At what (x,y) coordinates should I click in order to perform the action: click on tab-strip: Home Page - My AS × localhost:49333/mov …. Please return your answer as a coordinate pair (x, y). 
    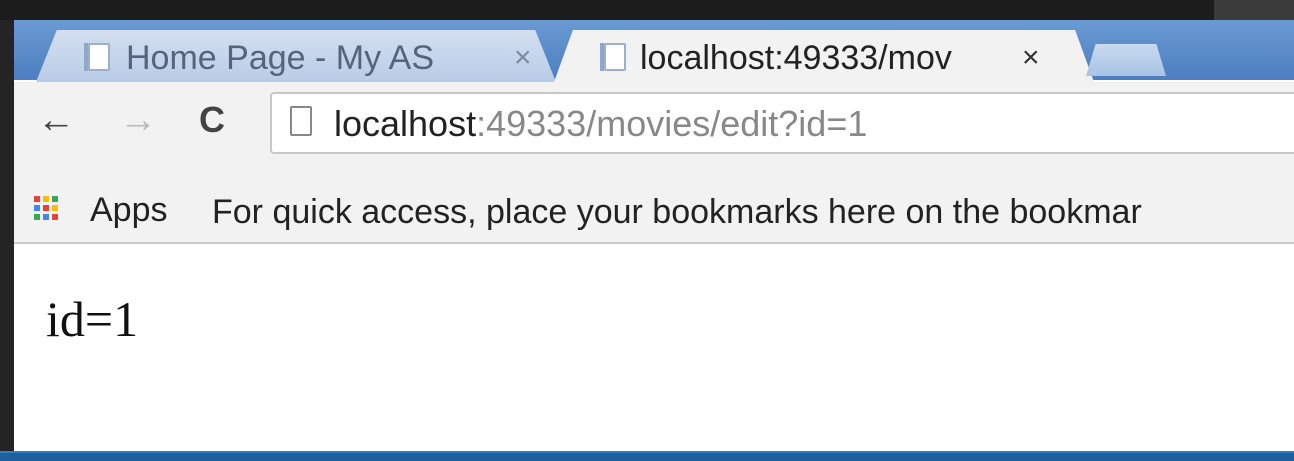
    Looking at the image, I should click on (654, 51).